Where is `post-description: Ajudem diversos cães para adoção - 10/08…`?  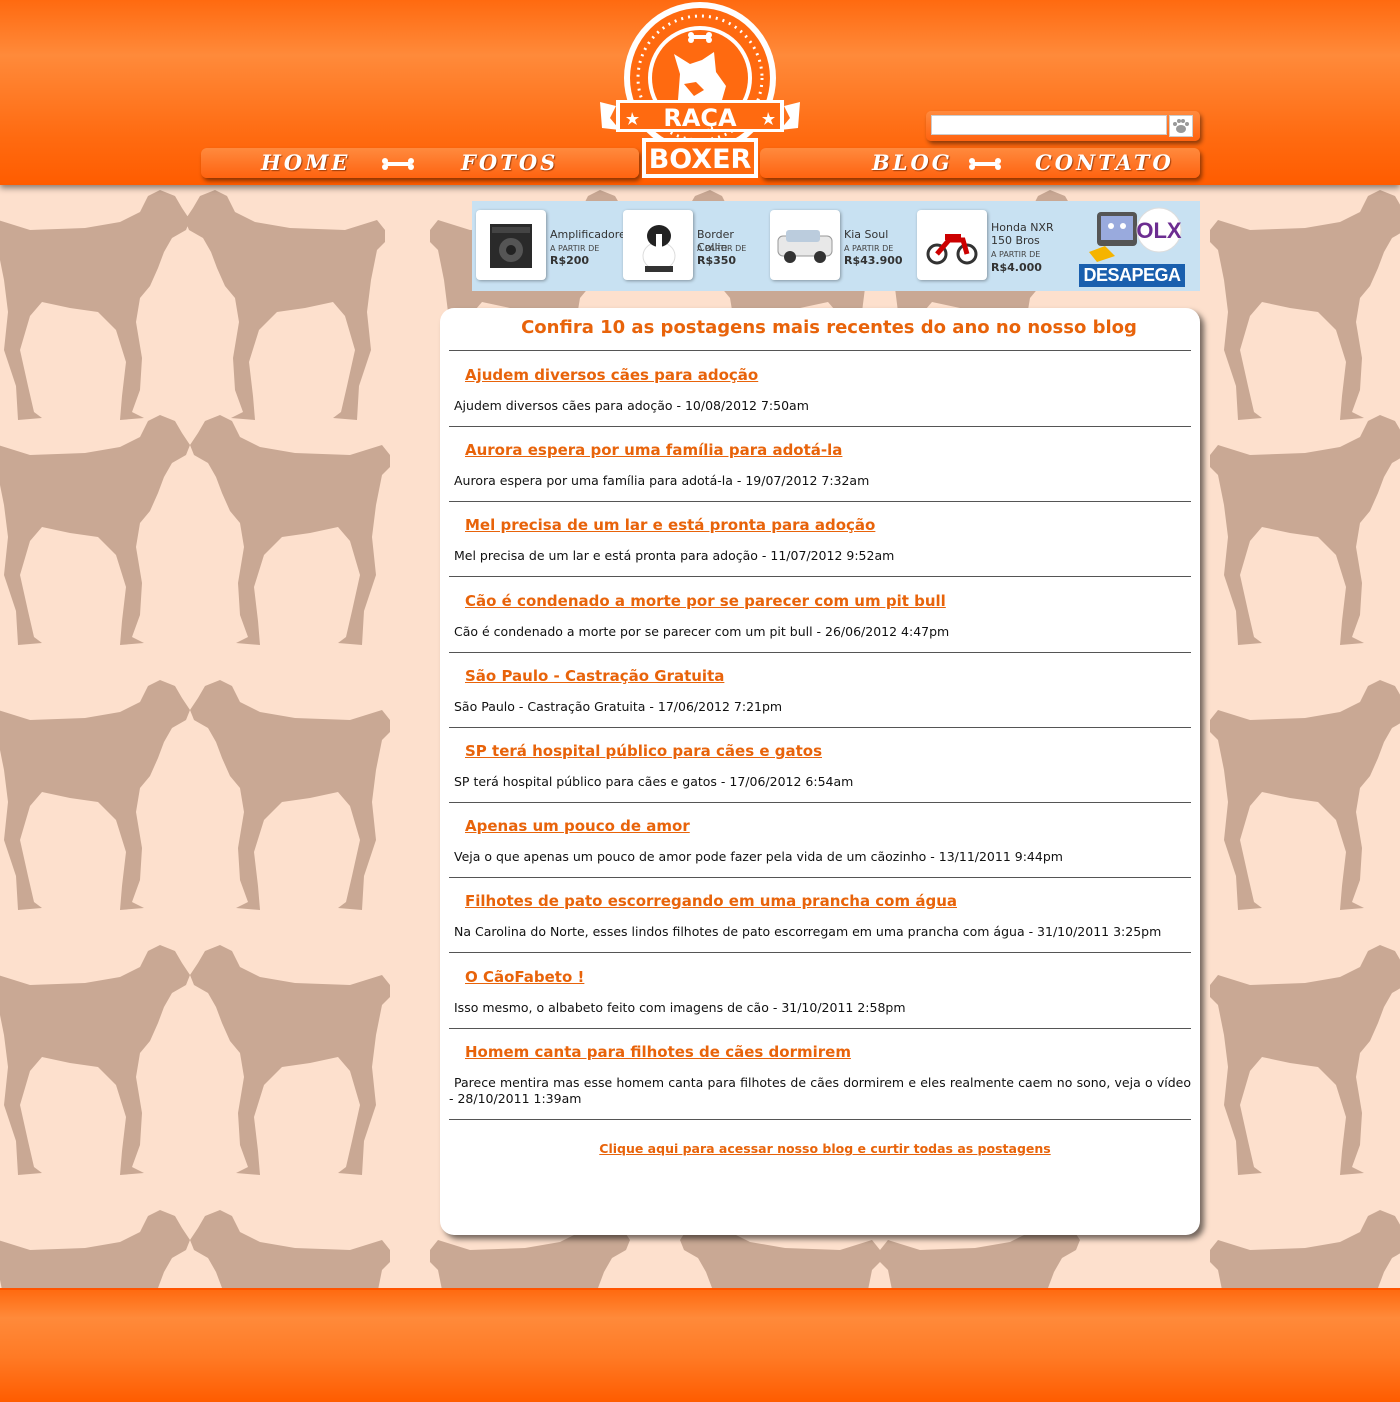
post-description: Ajudem diversos cães para adoção - 10/08… is located at coordinates (631, 405).